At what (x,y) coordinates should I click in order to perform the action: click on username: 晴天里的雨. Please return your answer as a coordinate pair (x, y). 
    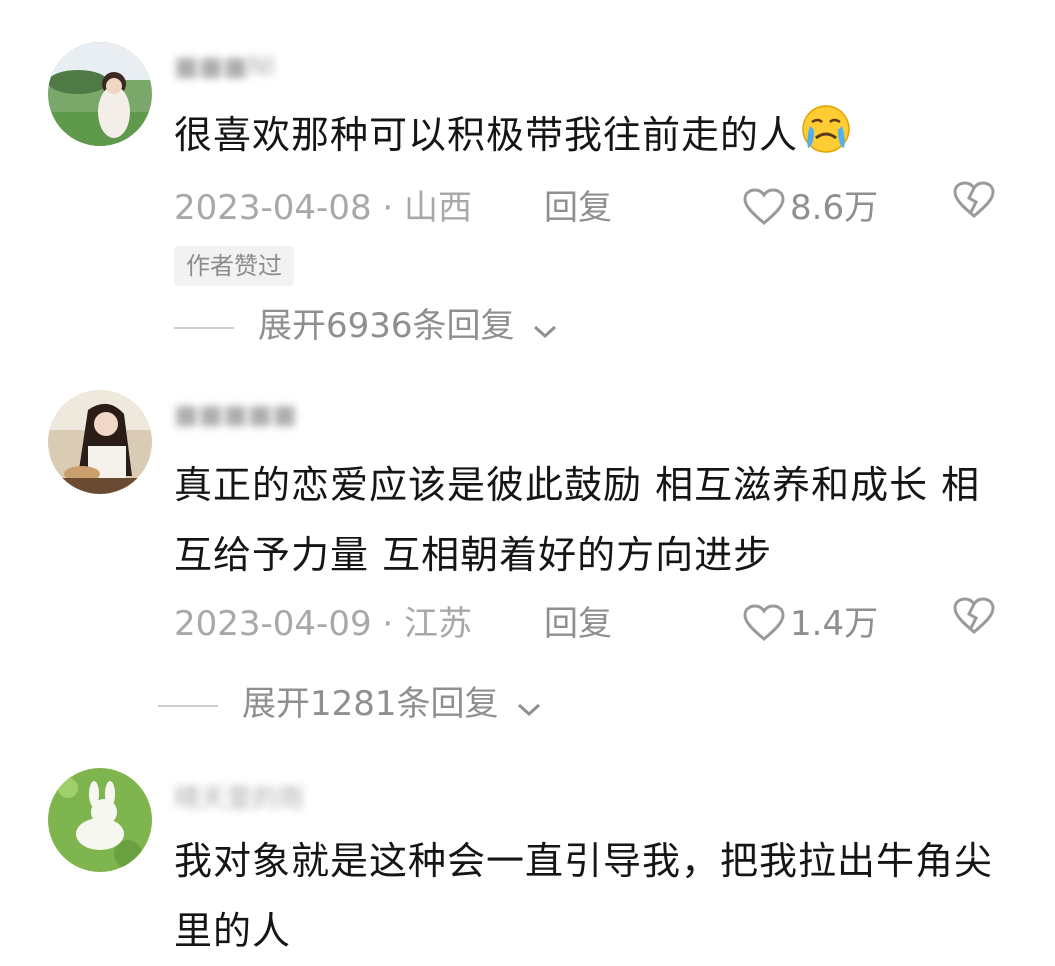
    Looking at the image, I should click on (239, 796).